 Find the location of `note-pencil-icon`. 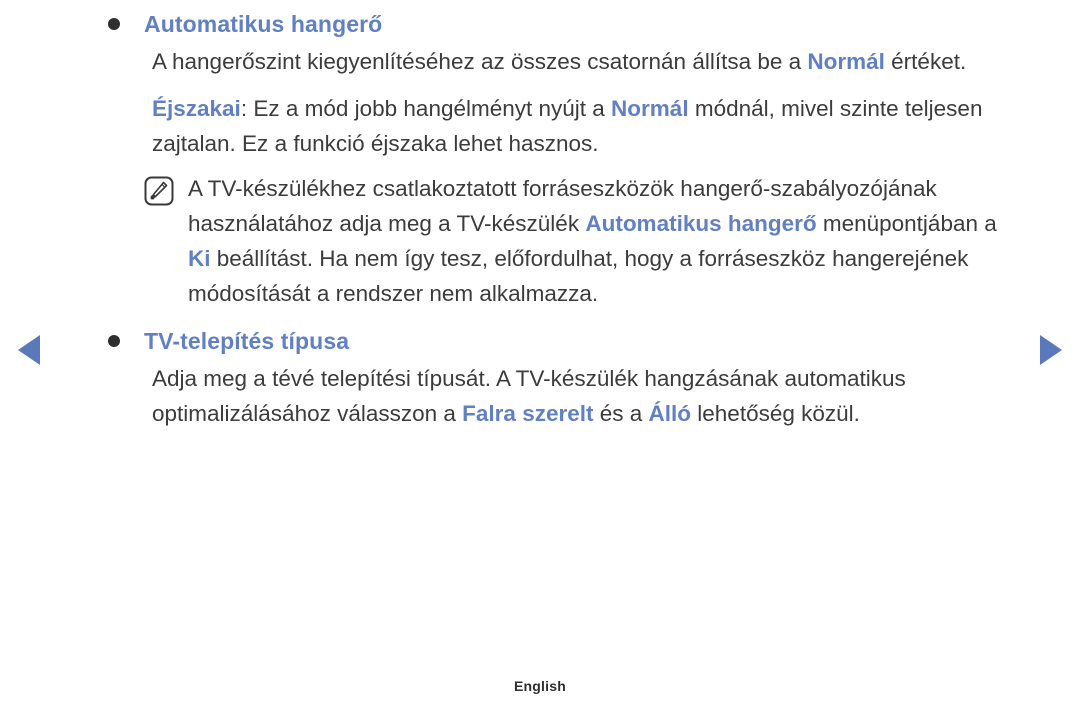

note-pencil-icon is located at coordinates (159, 191).